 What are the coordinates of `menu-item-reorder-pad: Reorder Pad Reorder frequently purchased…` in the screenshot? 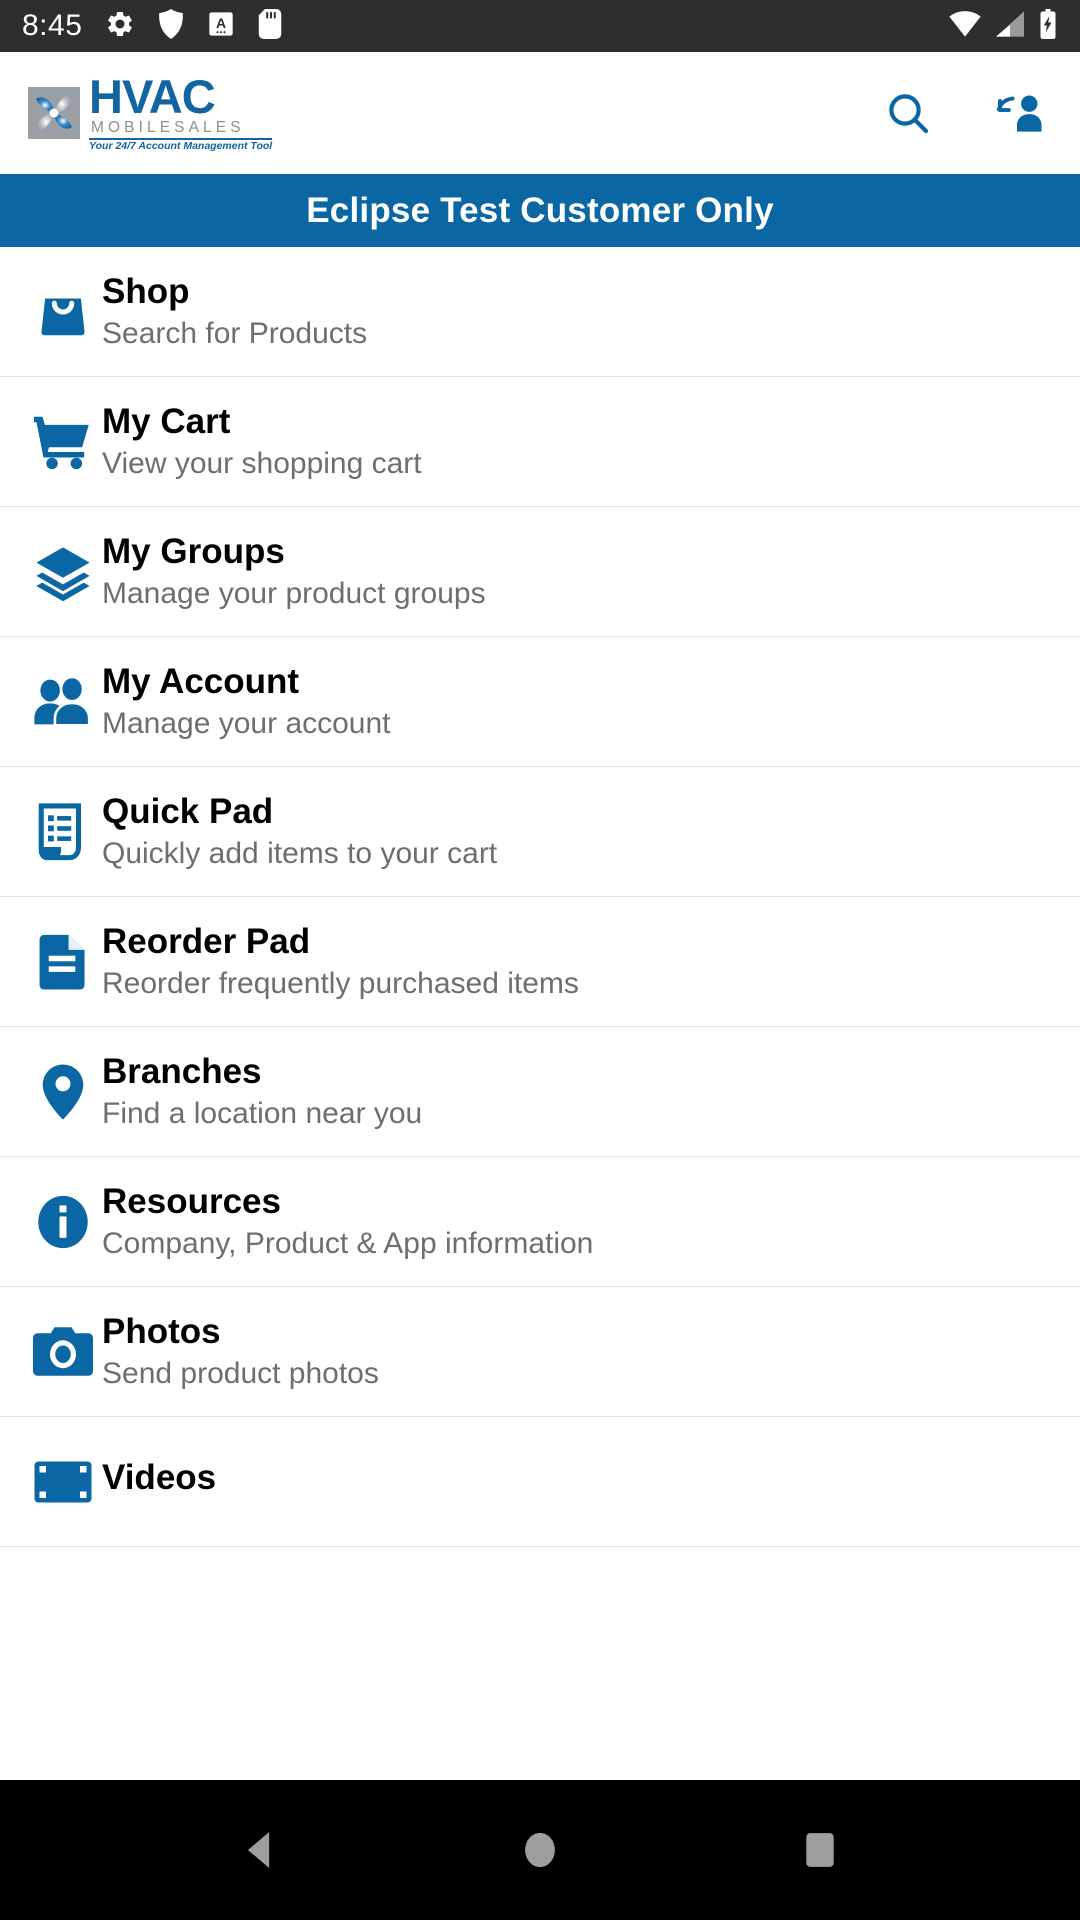 It's located at (540, 962).